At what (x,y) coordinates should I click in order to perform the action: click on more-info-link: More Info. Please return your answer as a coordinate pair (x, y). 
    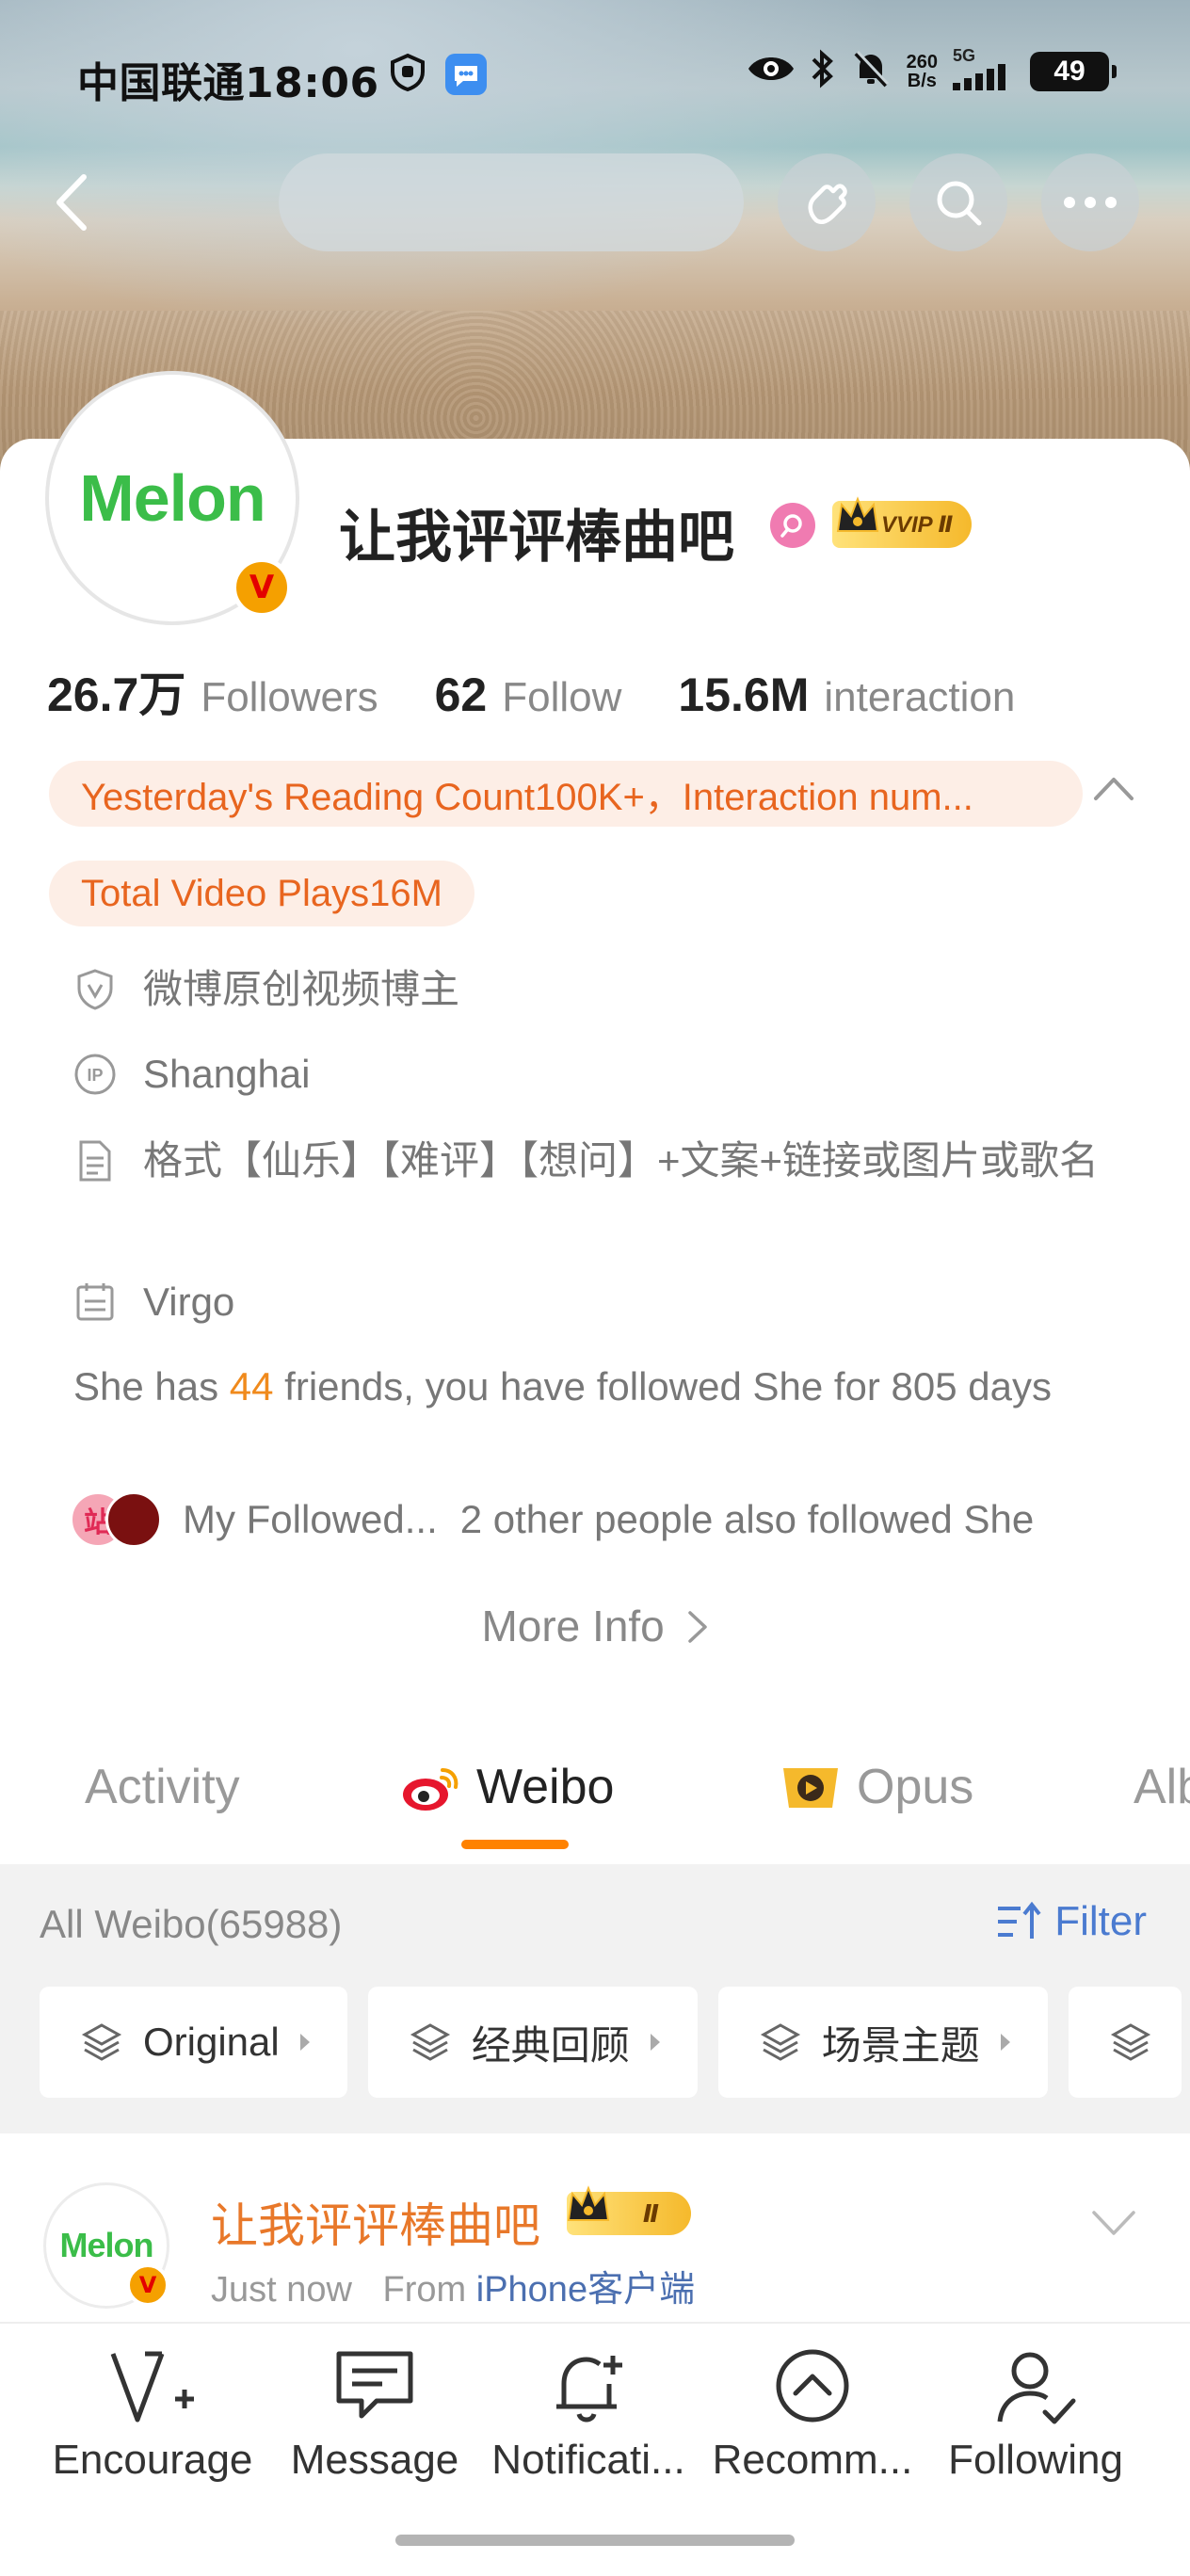
    Looking at the image, I should click on (595, 1626).